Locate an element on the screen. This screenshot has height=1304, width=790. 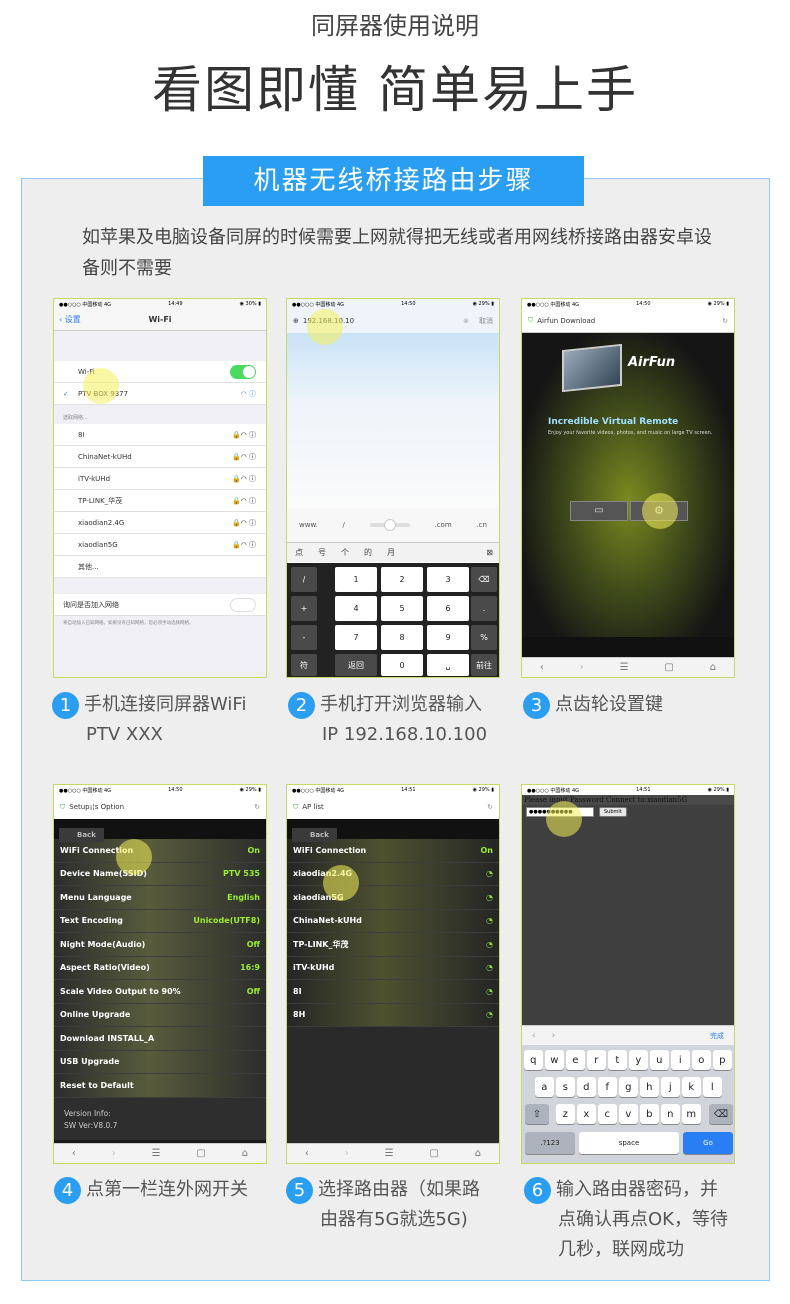
cursor-slider is located at coordinates (389, 525).